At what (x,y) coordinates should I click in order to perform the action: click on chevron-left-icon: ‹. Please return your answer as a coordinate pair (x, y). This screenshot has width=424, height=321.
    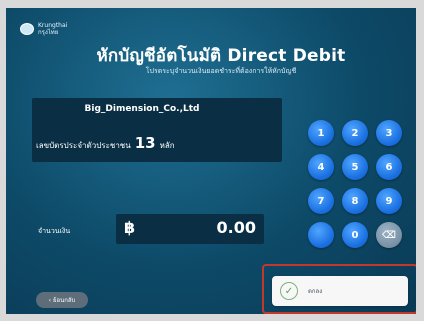
    Looking at the image, I should click on (50, 300).